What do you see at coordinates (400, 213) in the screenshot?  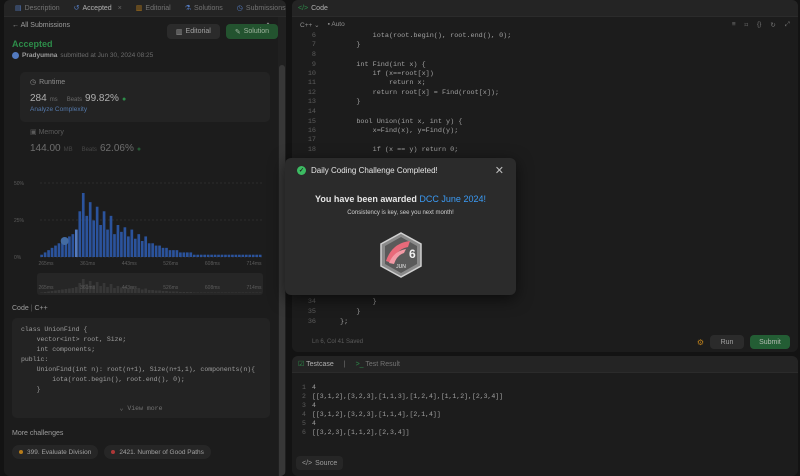 I see `modal-subtitle: Consistency is key, see you next month!` at bounding box center [400, 213].